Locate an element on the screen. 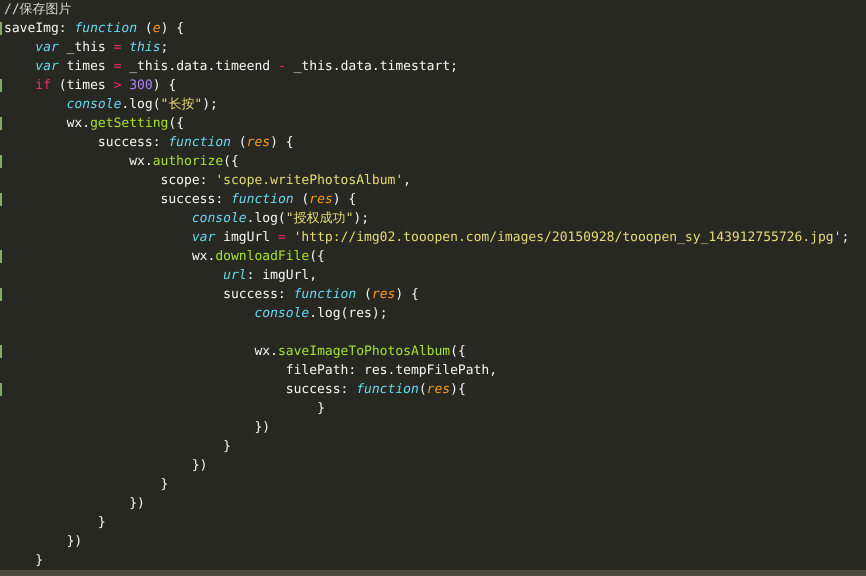 This screenshot has width=866, height=576. code-line: wx.downloadFile({ is located at coordinates (258, 256).